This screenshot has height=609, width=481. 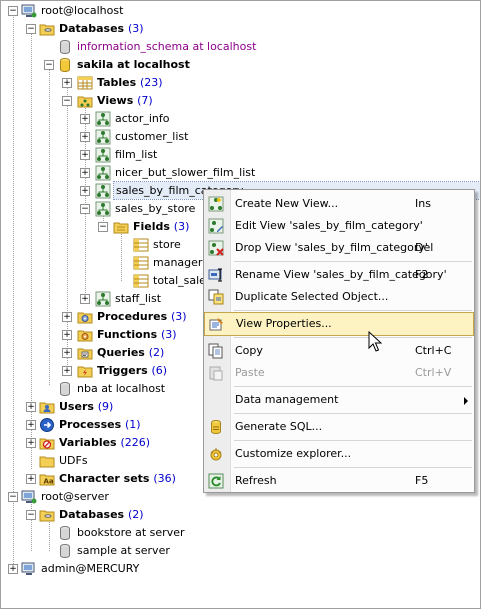 What do you see at coordinates (85, 336) in the screenshot?
I see `functions-icon` at bounding box center [85, 336].